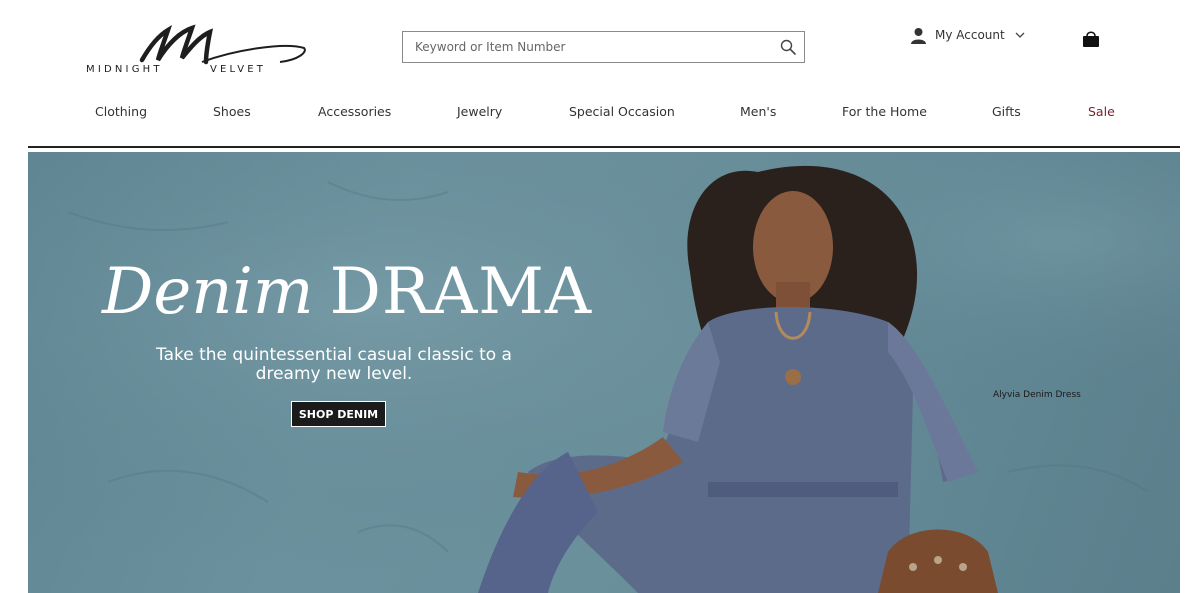 This screenshot has width=1196, height=593. What do you see at coordinates (1101, 111) in the screenshot?
I see `nav-item-sale: Sale` at bounding box center [1101, 111].